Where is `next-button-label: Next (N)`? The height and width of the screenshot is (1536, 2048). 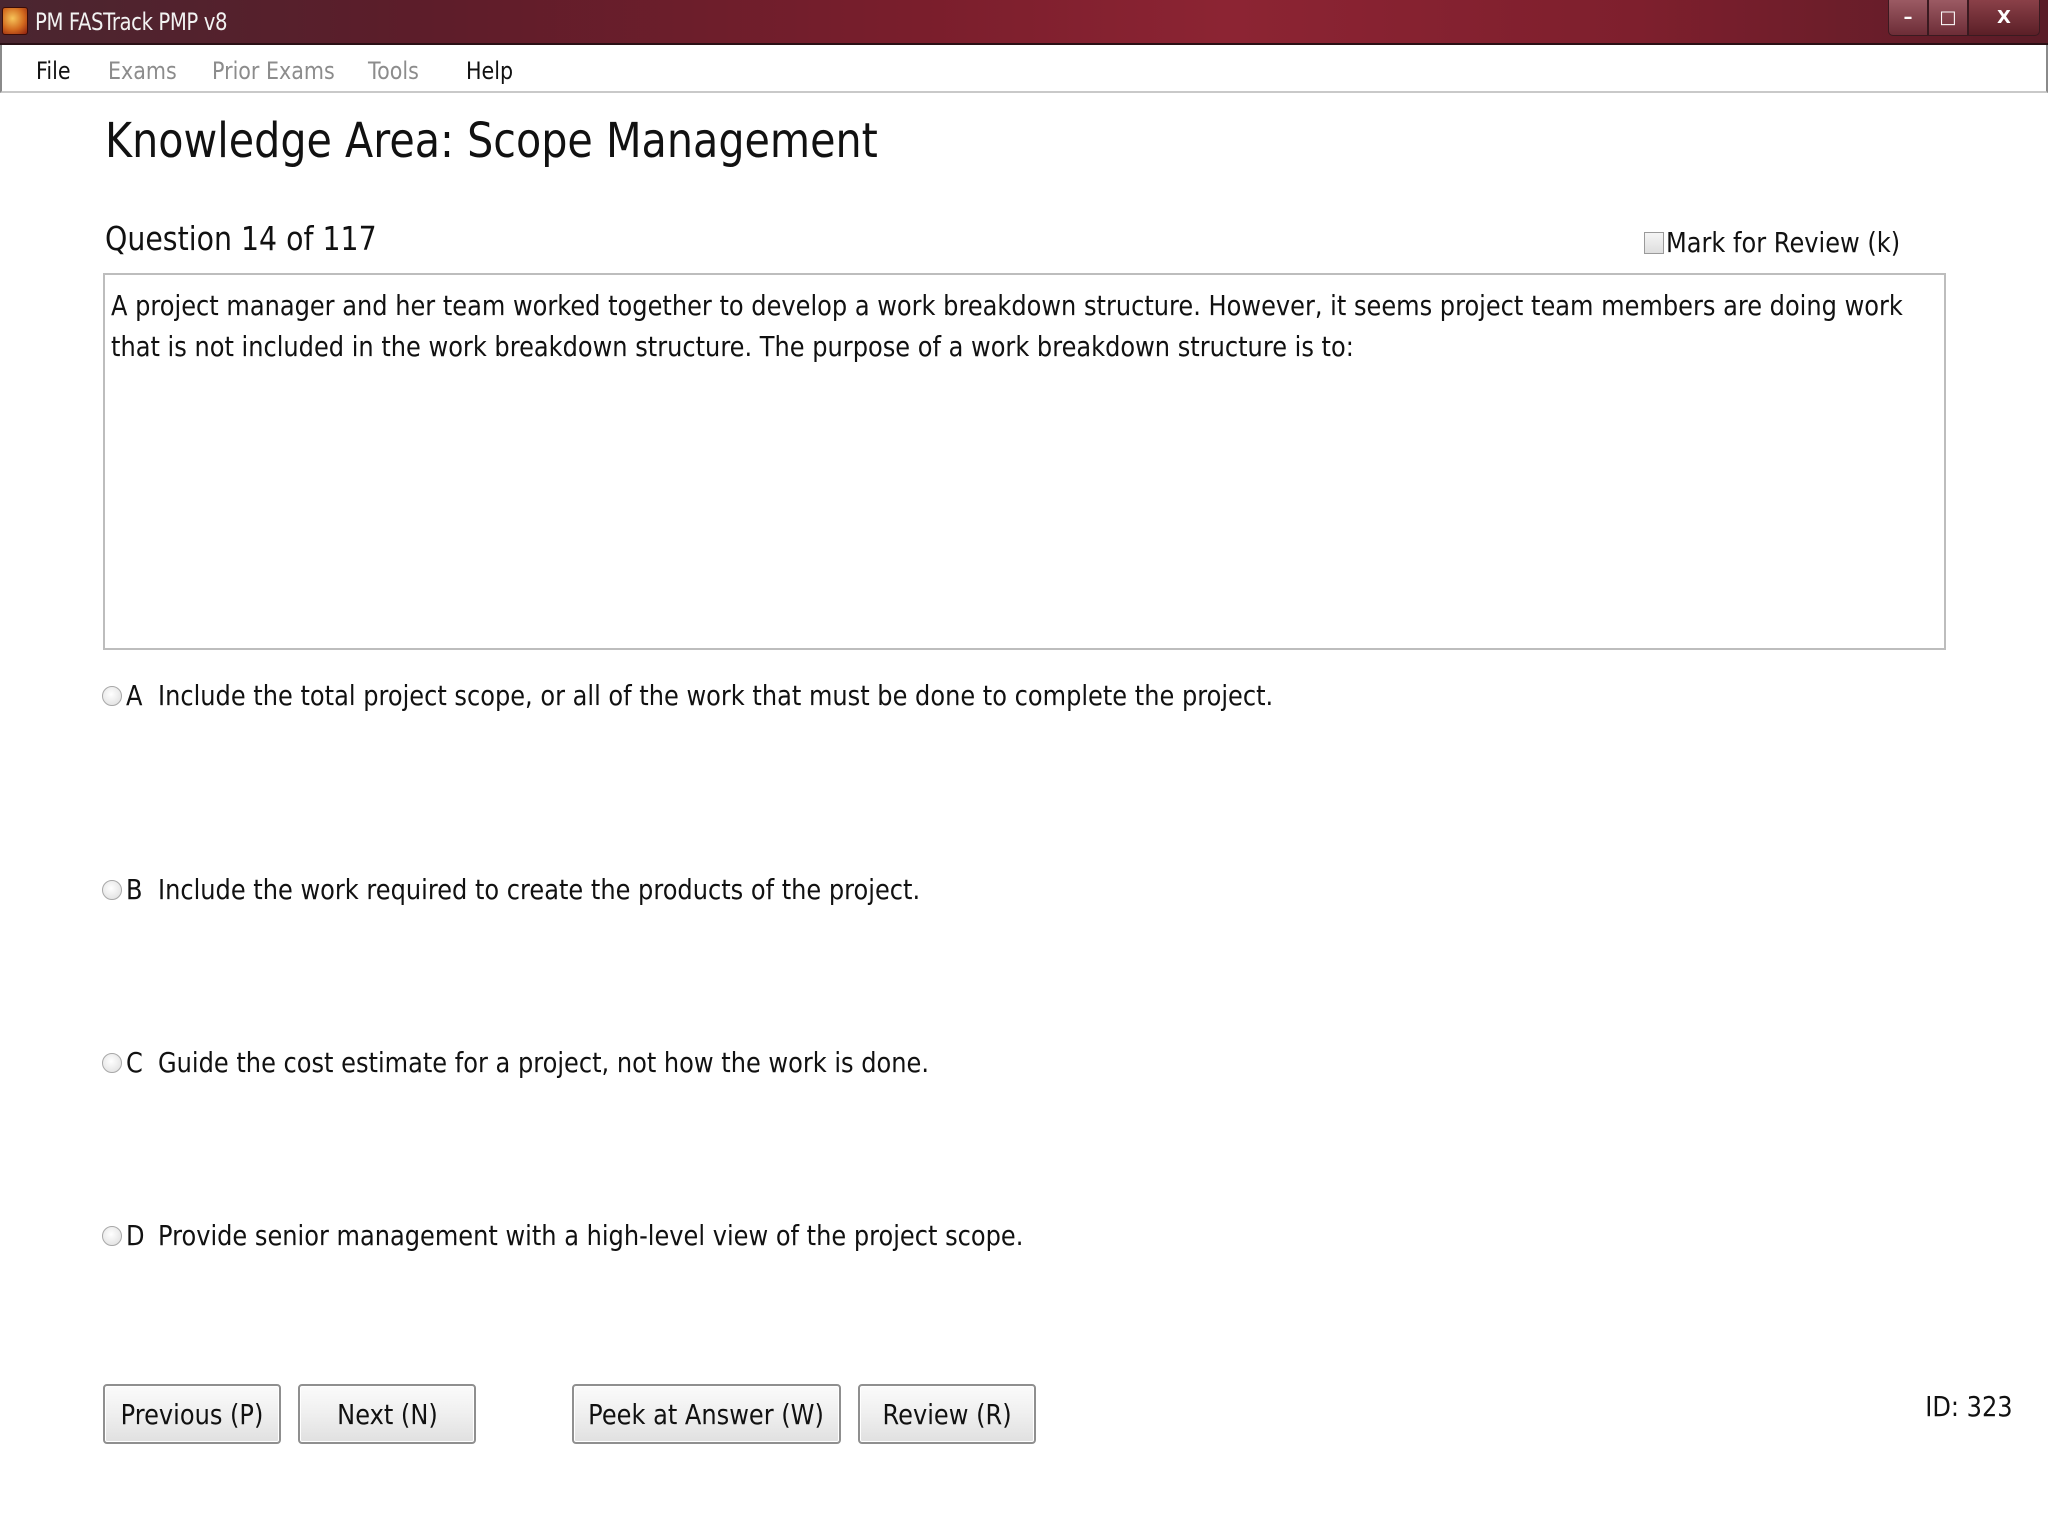
next-button-label: Next (N) is located at coordinates (387, 1414).